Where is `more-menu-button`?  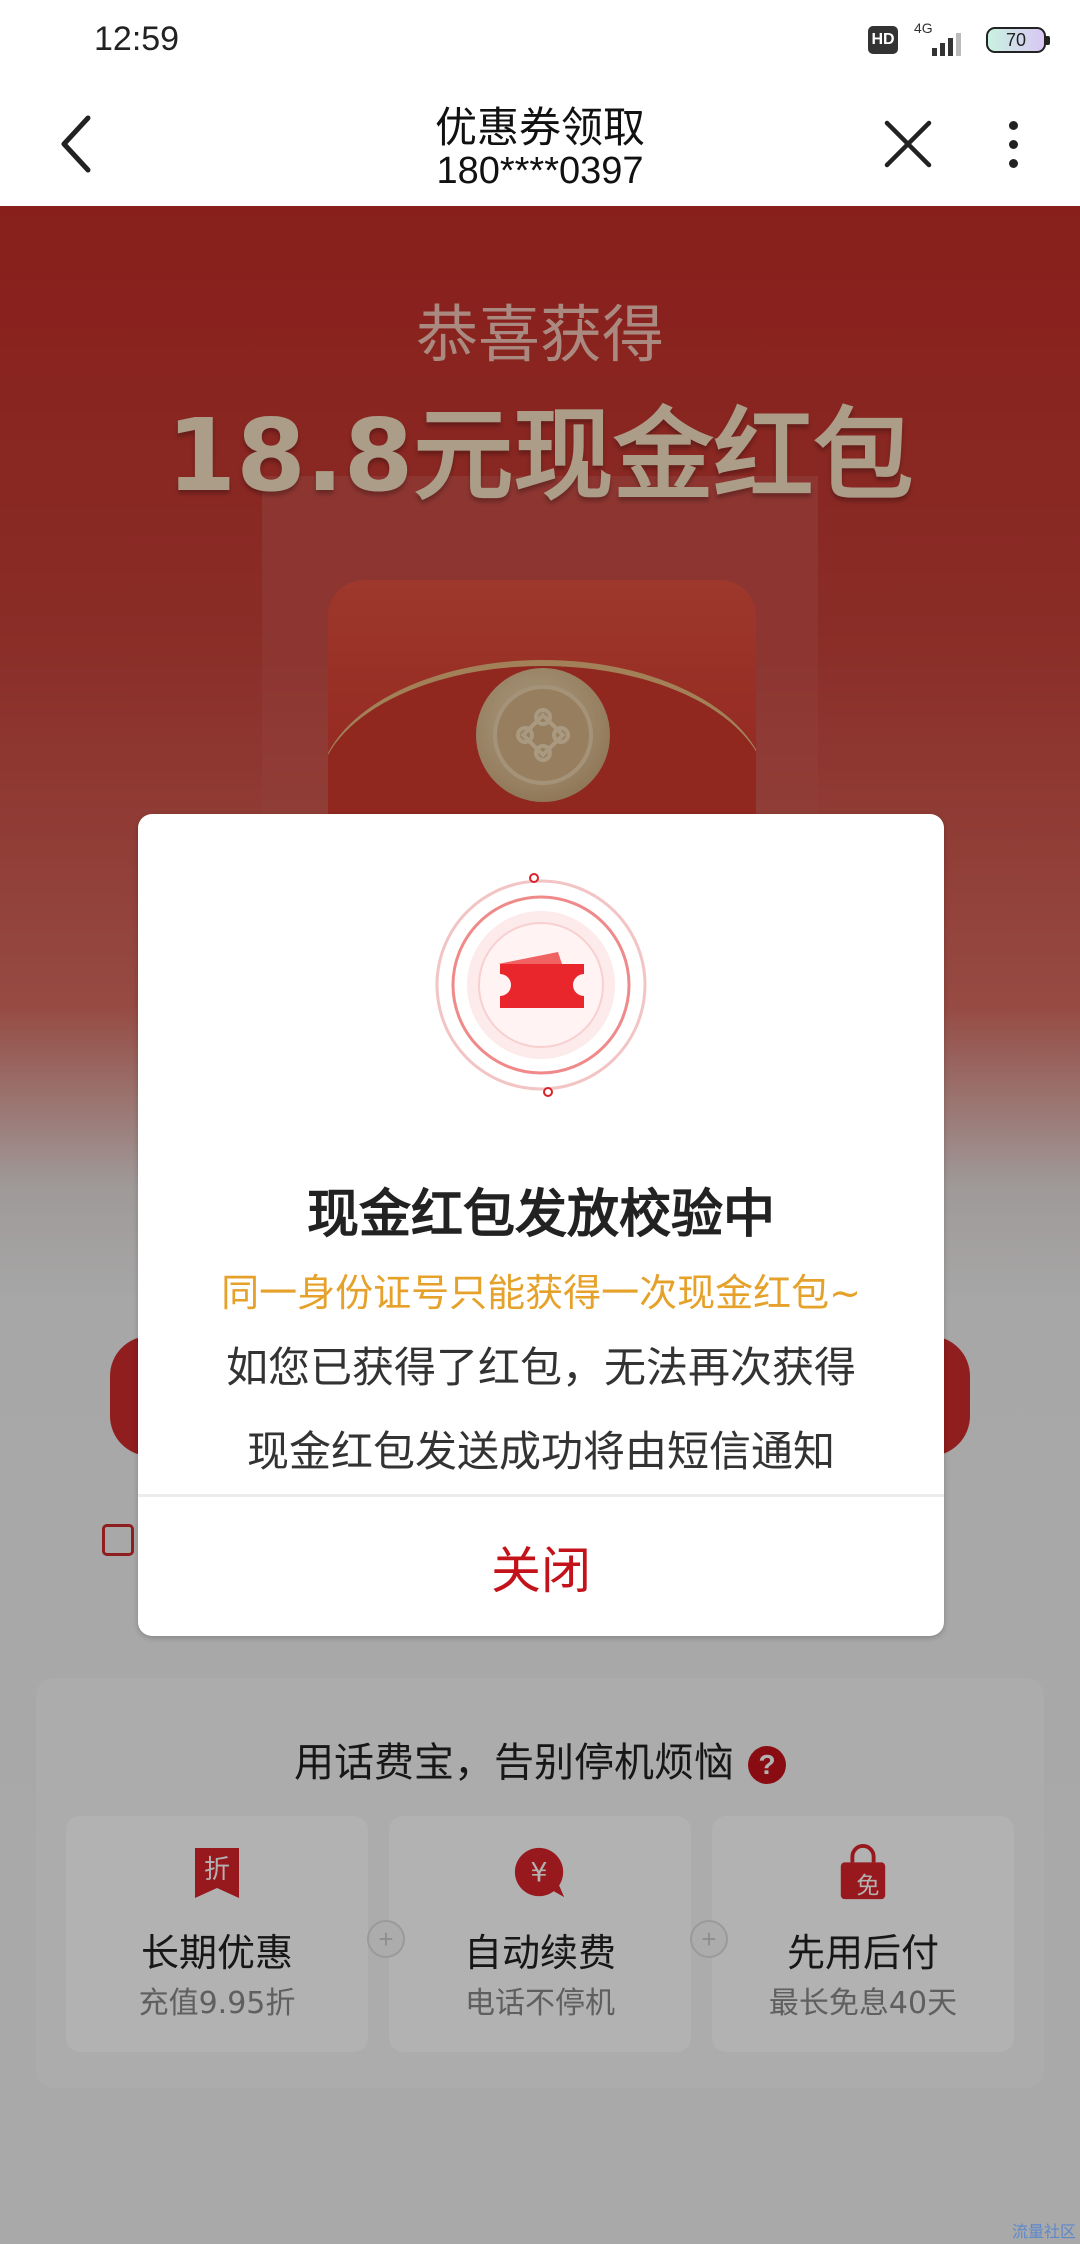
more-menu-button is located at coordinates (1013, 144).